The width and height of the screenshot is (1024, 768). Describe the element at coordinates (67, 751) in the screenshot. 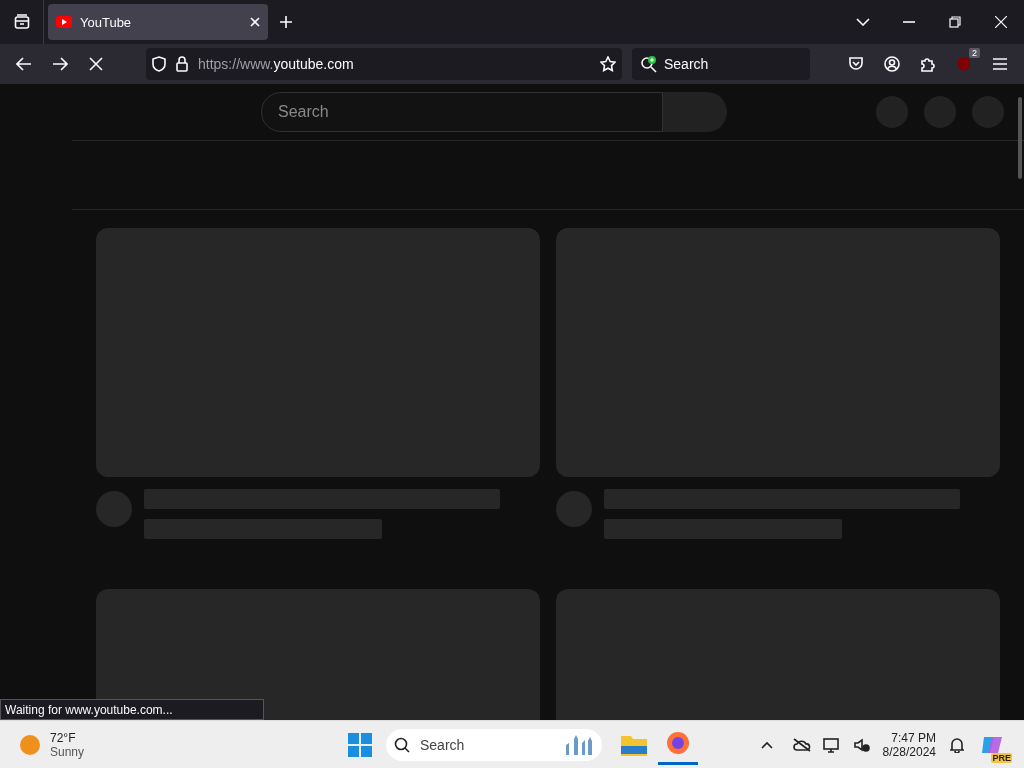

I see `weather-condition: Sunny` at that location.